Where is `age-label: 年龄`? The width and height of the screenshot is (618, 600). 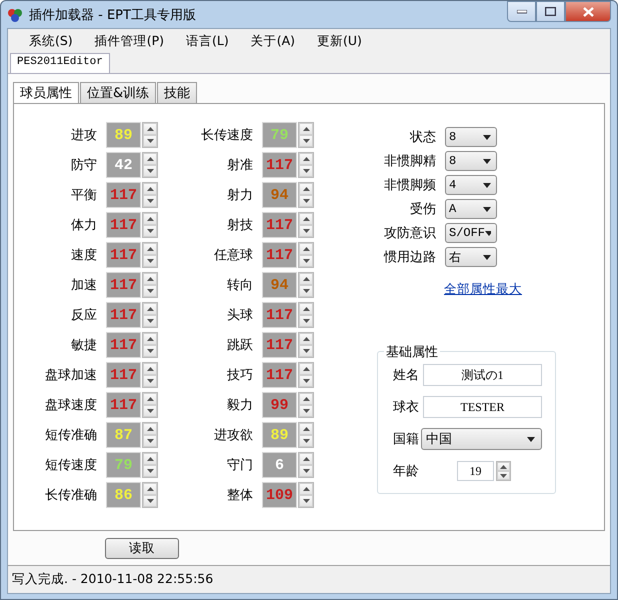 age-label: 年龄 is located at coordinates (406, 471).